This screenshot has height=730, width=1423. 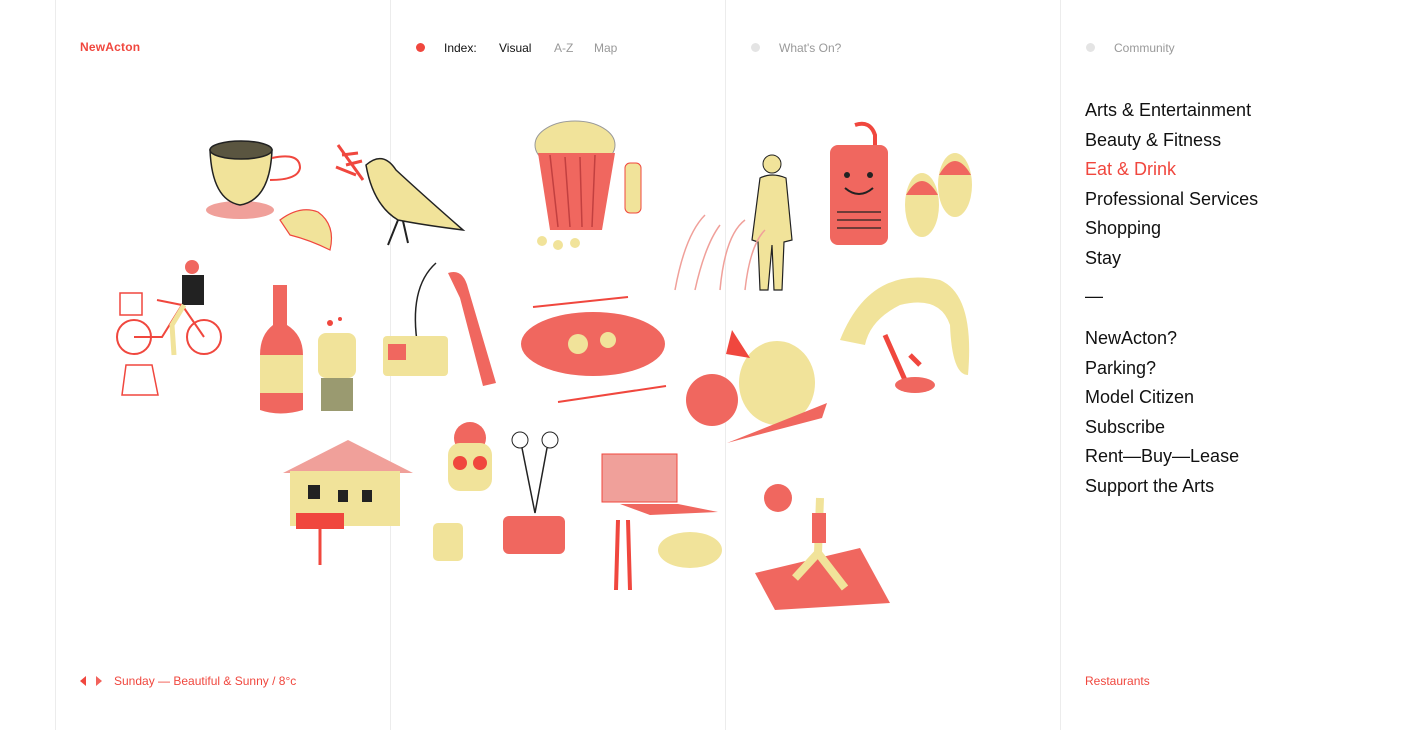 I want to click on index-option-map: Map, so click(x=605, y=48).